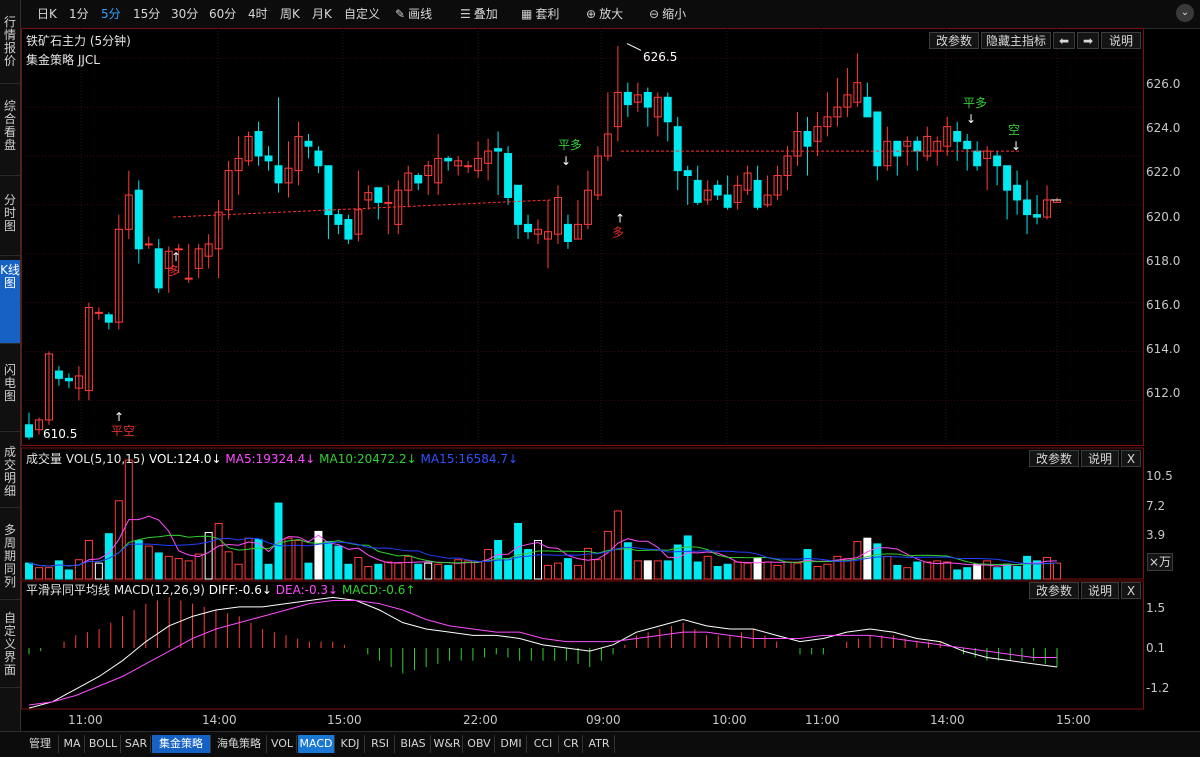 The width and height of the screenshot is (1200, 757). I want to click on chevron-down-icon: ⌄, so click(1185, 13).